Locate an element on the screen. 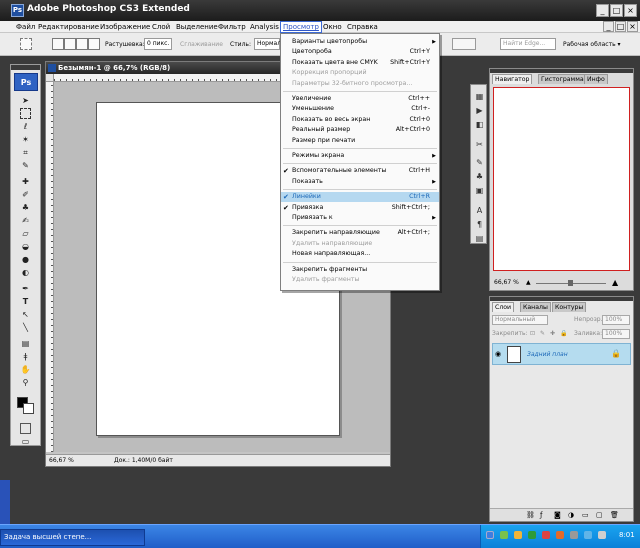 Image resolution: width=640 pixels, height=548 pixels. delete-layer-icon: 🗑 is located at coordinates (614, 515).